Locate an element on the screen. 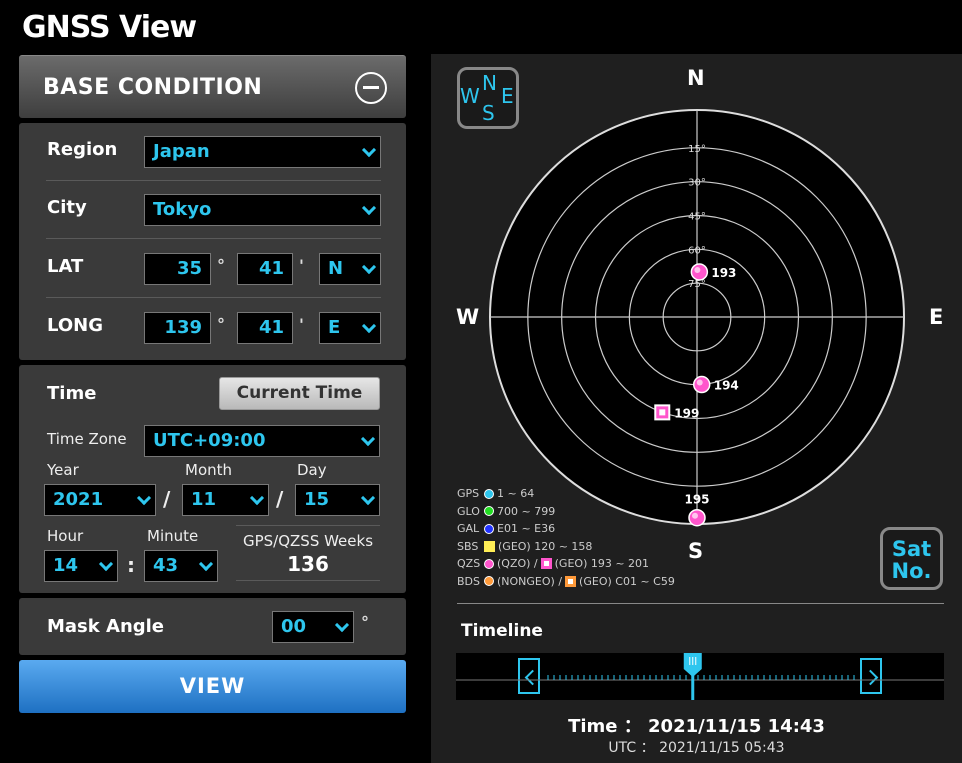  legend-row-gal: GAL E01 ~ E36 is located at coordinates (566, 529).